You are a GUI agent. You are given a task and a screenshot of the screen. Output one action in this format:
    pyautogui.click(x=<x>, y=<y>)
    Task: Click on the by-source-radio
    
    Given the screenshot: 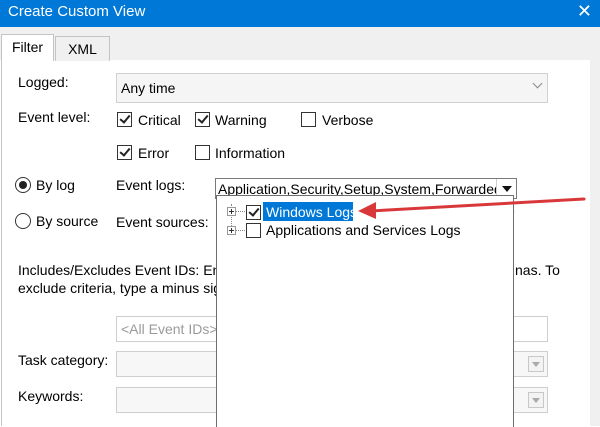 What is the action you would take?
    pyautogui.click(x=23, y=221)
    